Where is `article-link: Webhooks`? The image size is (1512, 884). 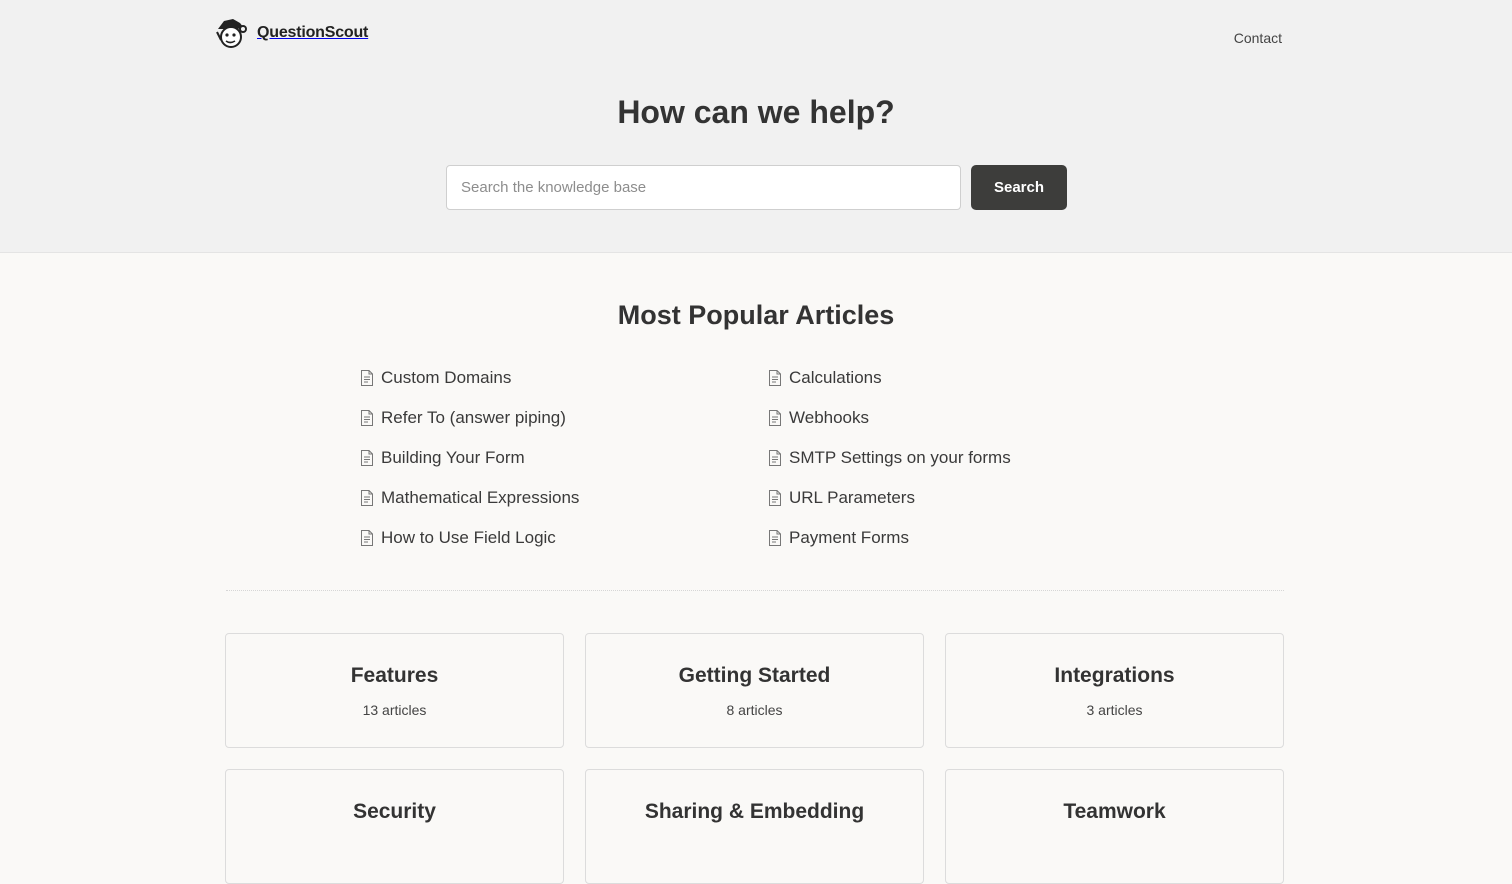 article-link: Webhooks is located at coordinates (818, 418).